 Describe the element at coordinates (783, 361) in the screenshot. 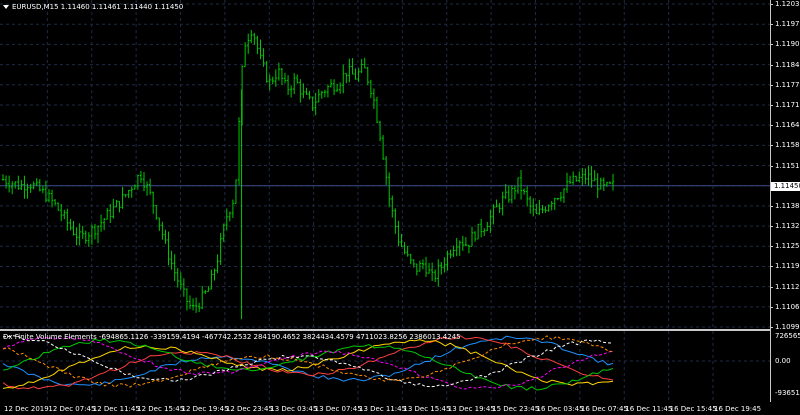

I see `indicator-tick-label: 0.00` at that location.